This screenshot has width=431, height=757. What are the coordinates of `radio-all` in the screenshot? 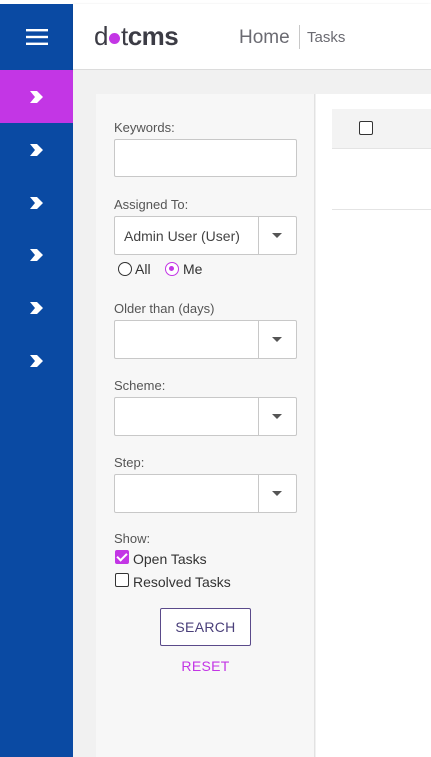 It's located at (125, 269).